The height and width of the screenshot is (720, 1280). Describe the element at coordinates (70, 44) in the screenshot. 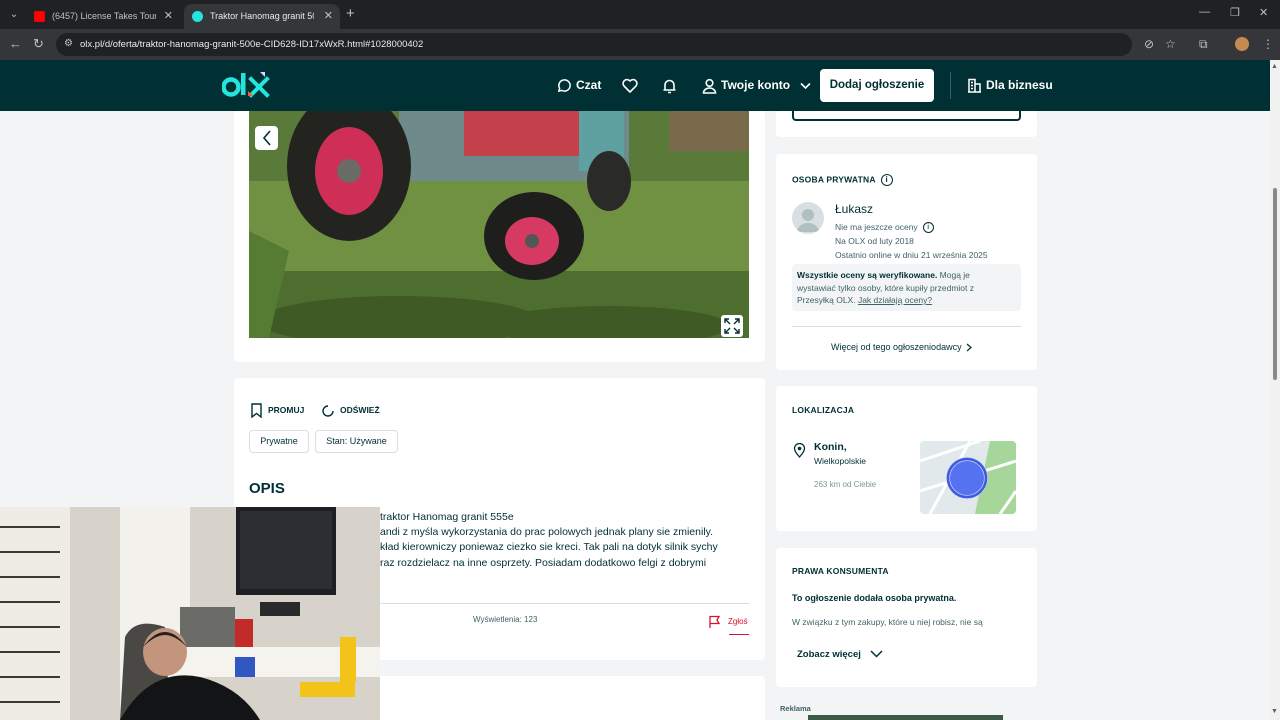

I see `site-info-icon: ⚙` at that location.